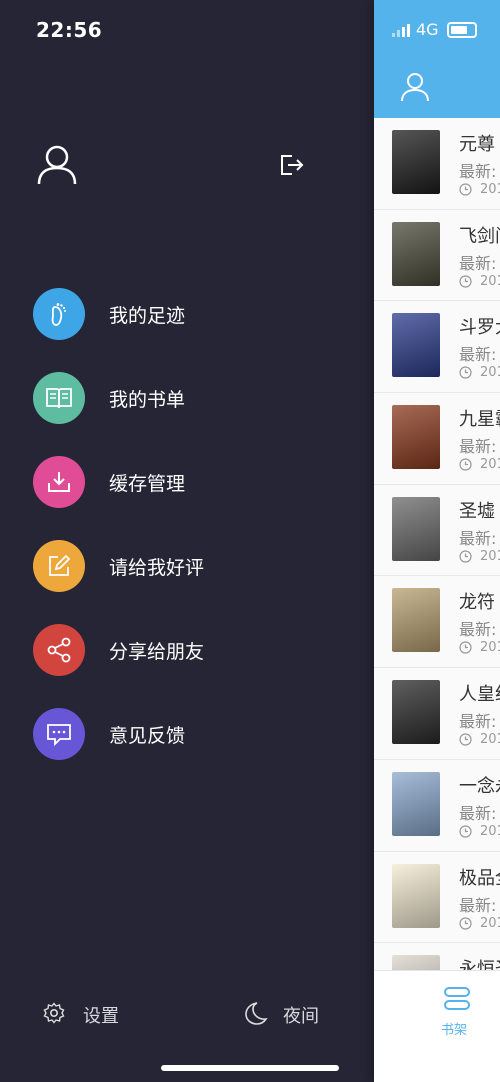  What do you see at coordinates (147, 316) in the screenshot?
I see `menu-label: 我的足迹` at bounding box center [147, 316].